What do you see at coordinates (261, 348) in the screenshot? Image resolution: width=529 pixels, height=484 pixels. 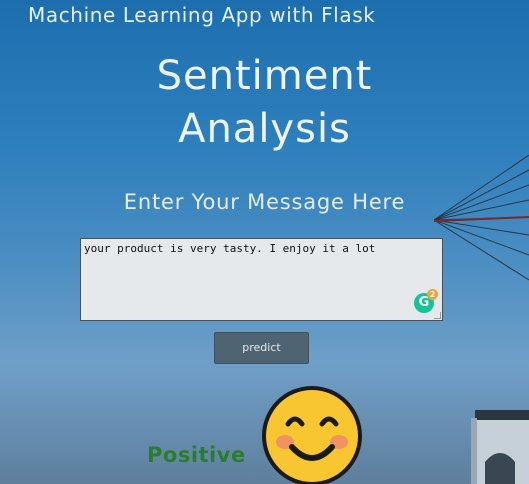 I see `predict-button: predict` at bounding box center [261, 348].